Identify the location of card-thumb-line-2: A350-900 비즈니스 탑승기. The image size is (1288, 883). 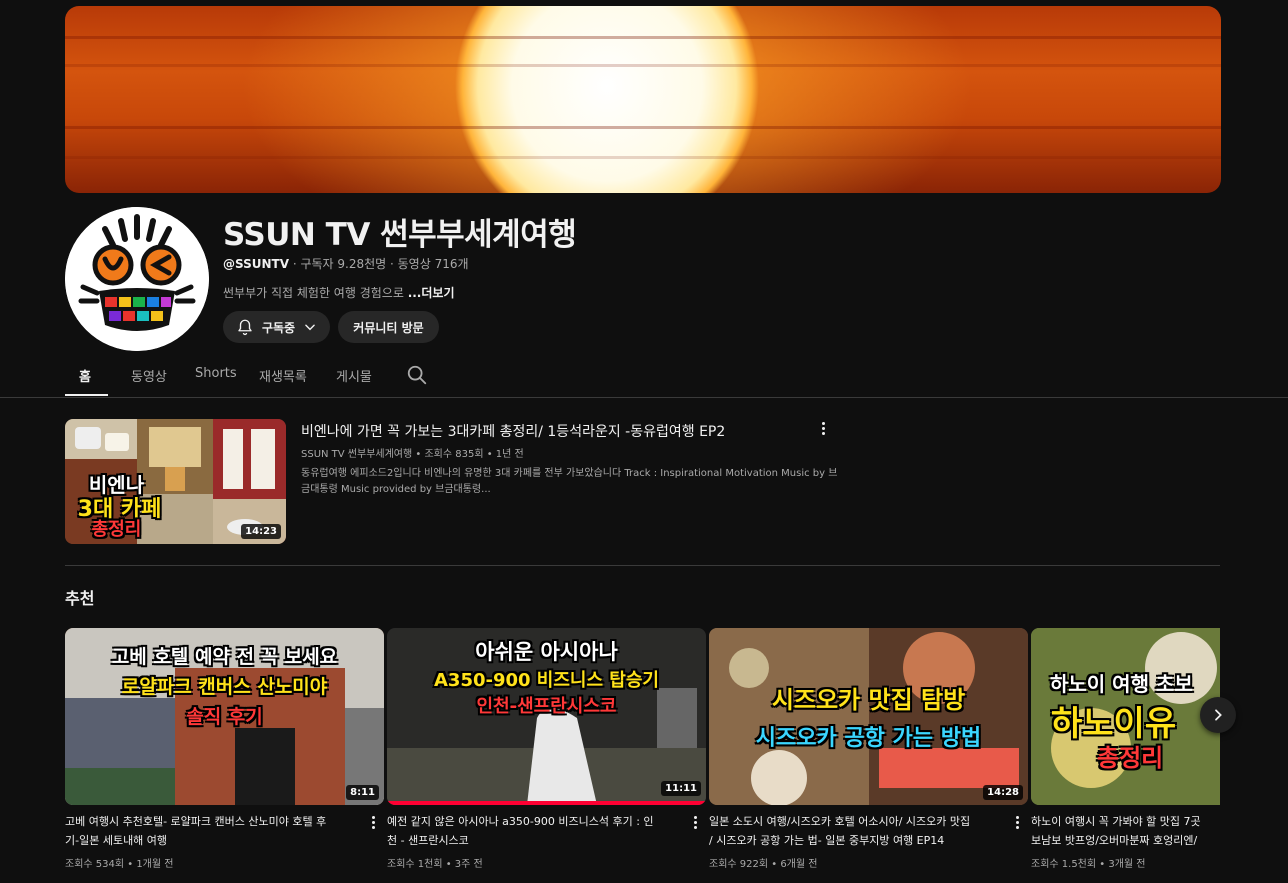
(546, 680).